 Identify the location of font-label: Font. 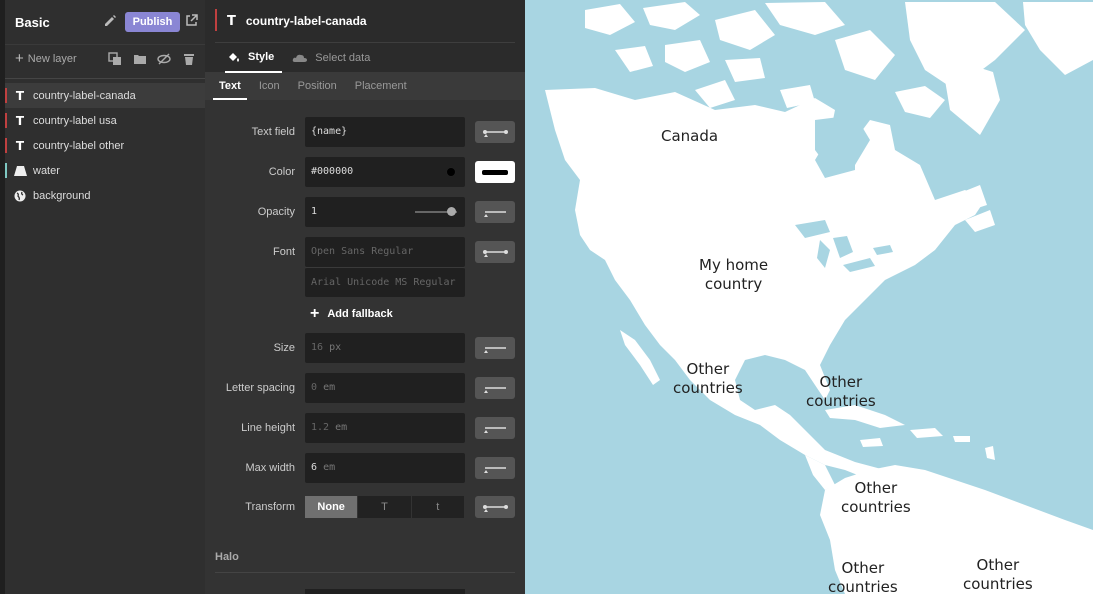
(283, 252).